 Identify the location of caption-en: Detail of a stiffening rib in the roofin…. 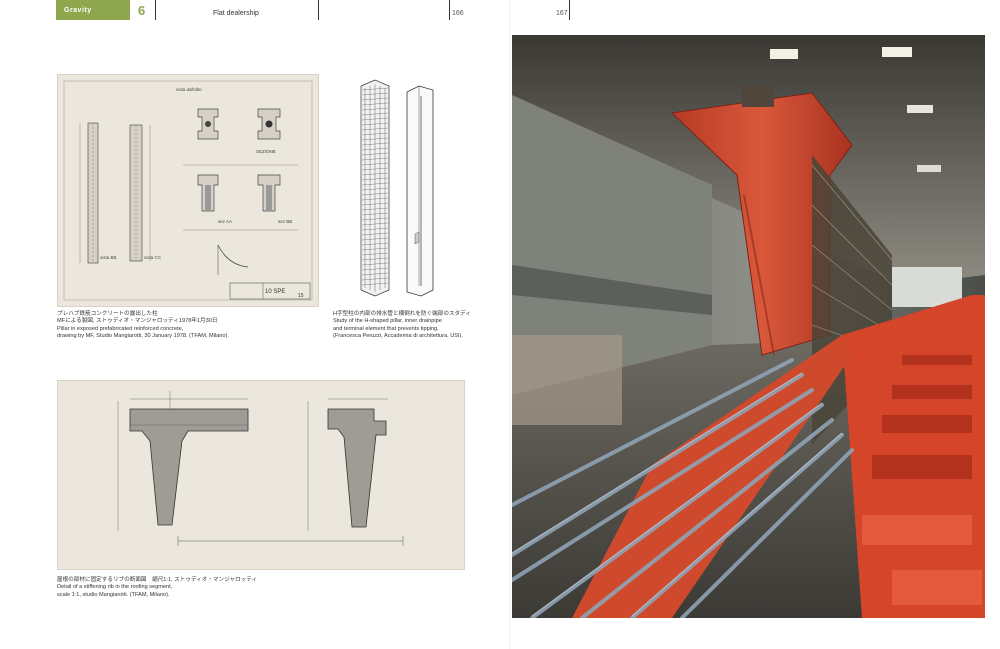
(115, 587).